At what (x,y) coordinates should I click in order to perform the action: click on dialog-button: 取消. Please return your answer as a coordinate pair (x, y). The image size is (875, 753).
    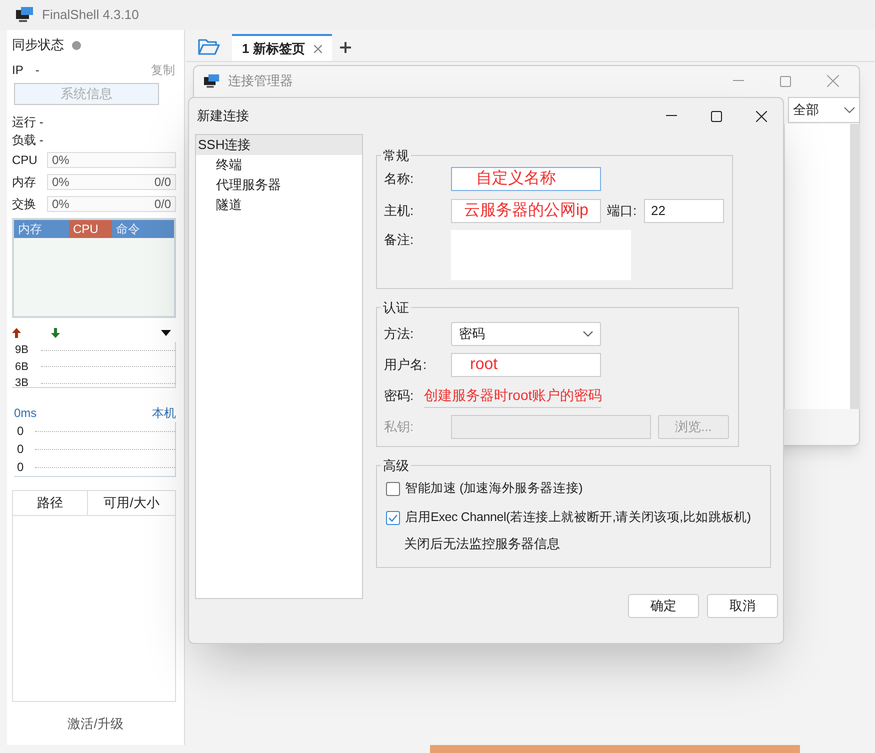
    Looking at the image, I should click on (742, 606).